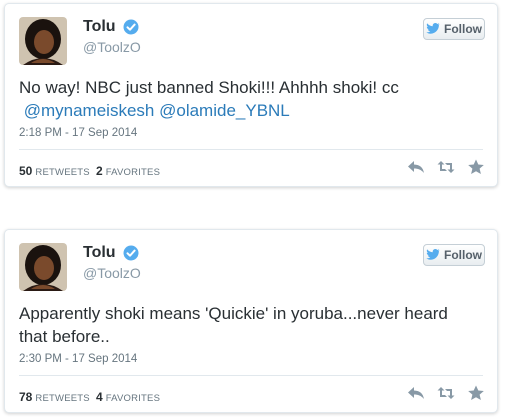 Image resolution: width=511 pixels, height=417 pixels. I want to click on retweet-count: 50, so click(25, 171).